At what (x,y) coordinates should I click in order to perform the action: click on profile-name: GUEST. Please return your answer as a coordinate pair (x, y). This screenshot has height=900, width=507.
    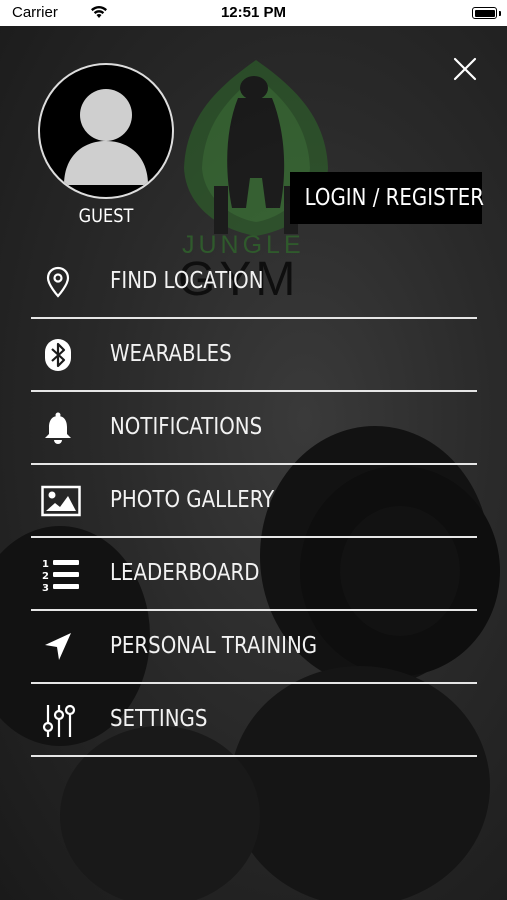
    Looking at the image, I should click on (106, 216).